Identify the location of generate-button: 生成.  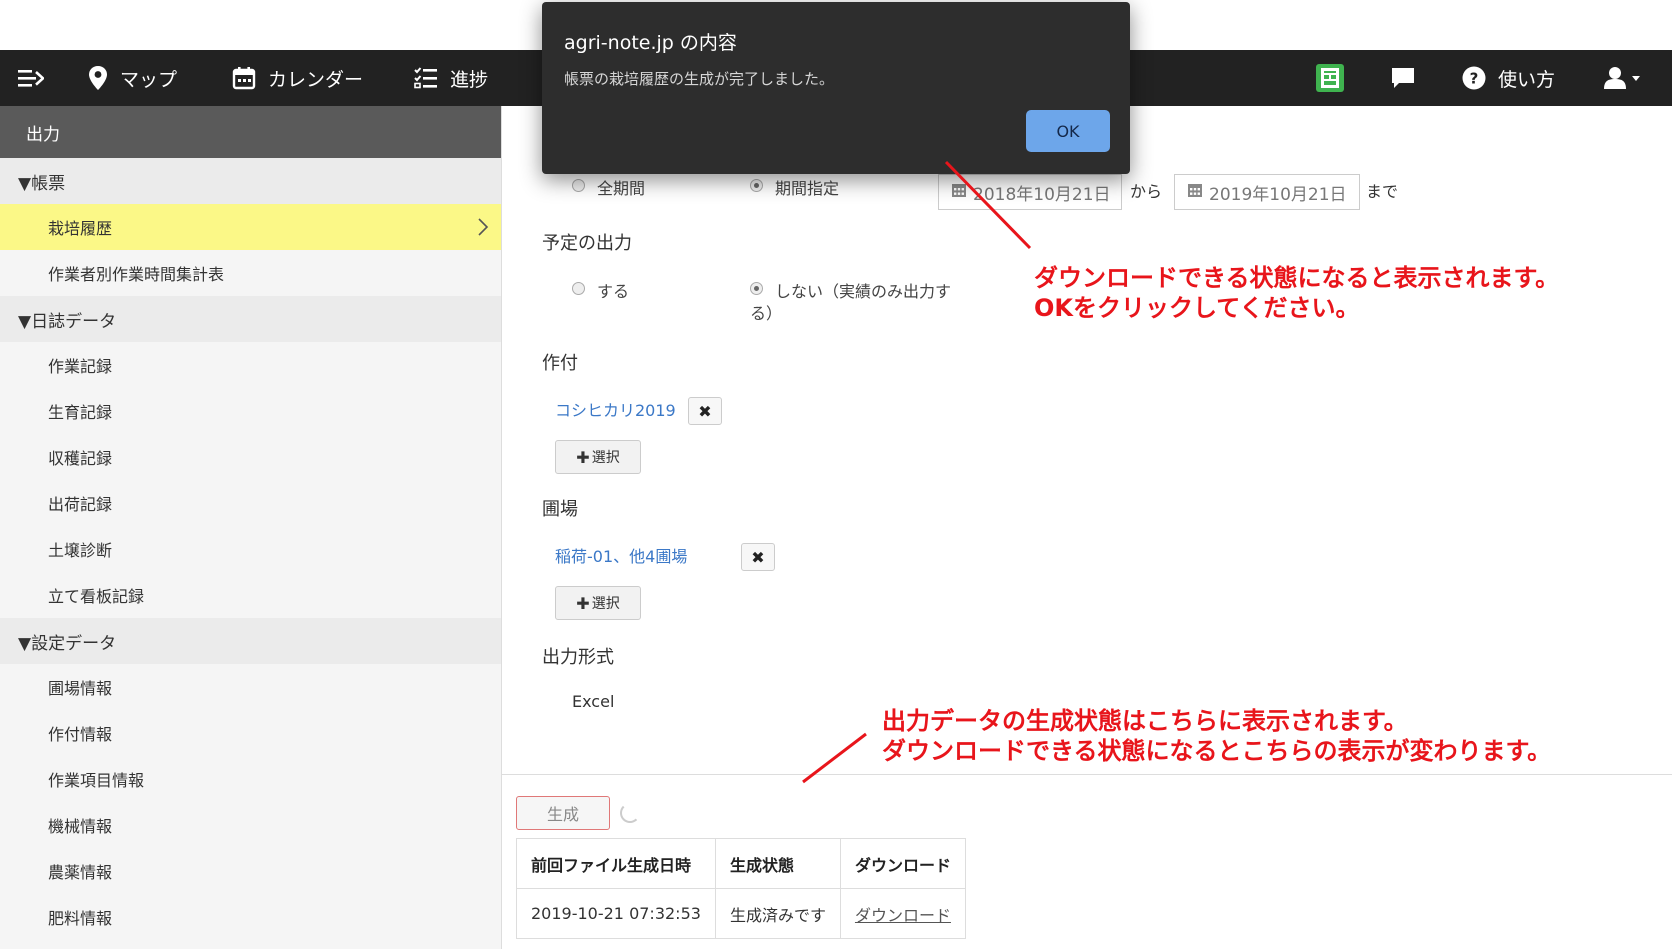
(563, 813).